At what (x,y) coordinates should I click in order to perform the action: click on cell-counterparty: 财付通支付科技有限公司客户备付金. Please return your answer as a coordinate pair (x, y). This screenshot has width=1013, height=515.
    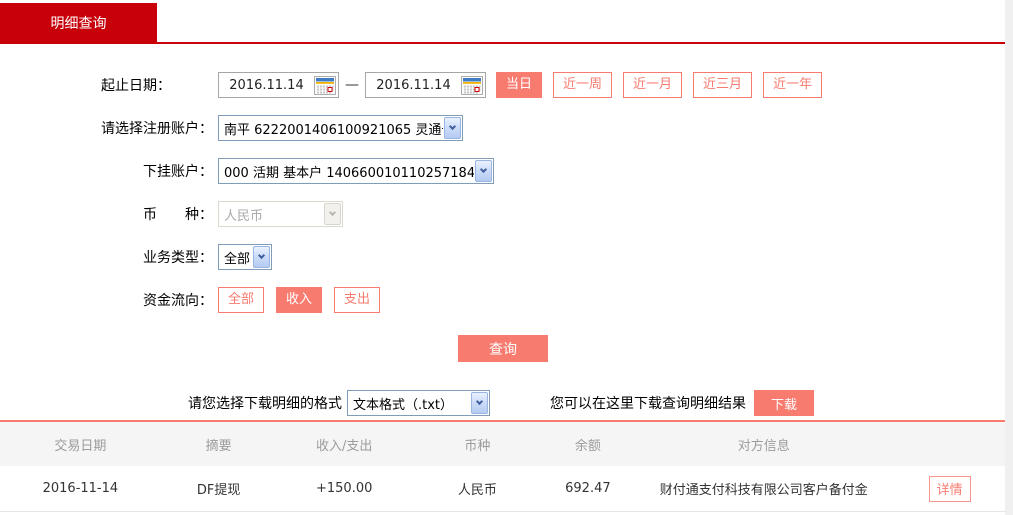
    Looking at the image, I should click on (763, 490).